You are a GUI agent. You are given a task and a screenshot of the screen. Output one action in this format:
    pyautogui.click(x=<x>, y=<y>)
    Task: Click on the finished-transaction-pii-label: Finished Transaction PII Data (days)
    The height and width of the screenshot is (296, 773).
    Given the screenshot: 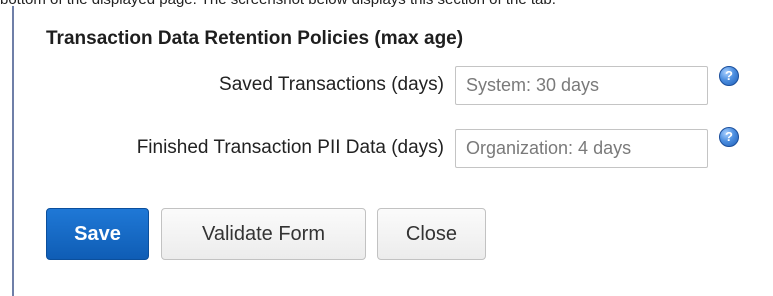 What is the action you would take?
    pyautogui.click(x=290, y=147)
    